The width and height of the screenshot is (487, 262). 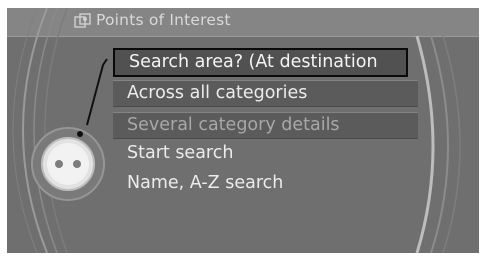 What do you see at coordinates (265, 153) in the screenshot?
I see `menu-item-start-search: Start search` at bounding box center [265, 153].